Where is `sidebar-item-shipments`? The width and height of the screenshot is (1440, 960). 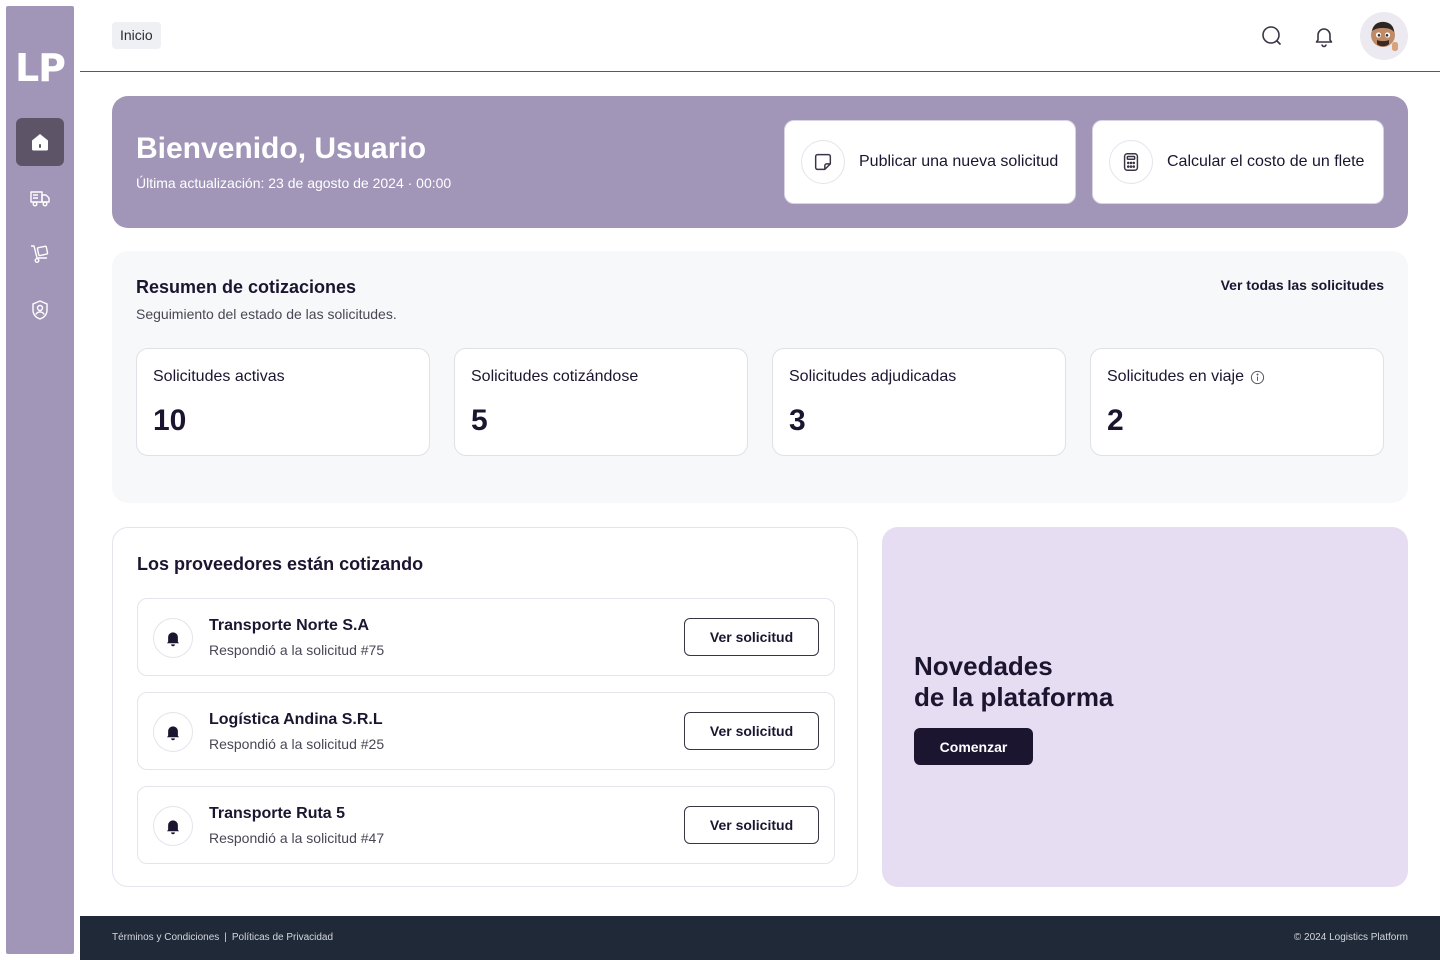 sidebar-item-shipments is located at coordinates (40, 198).